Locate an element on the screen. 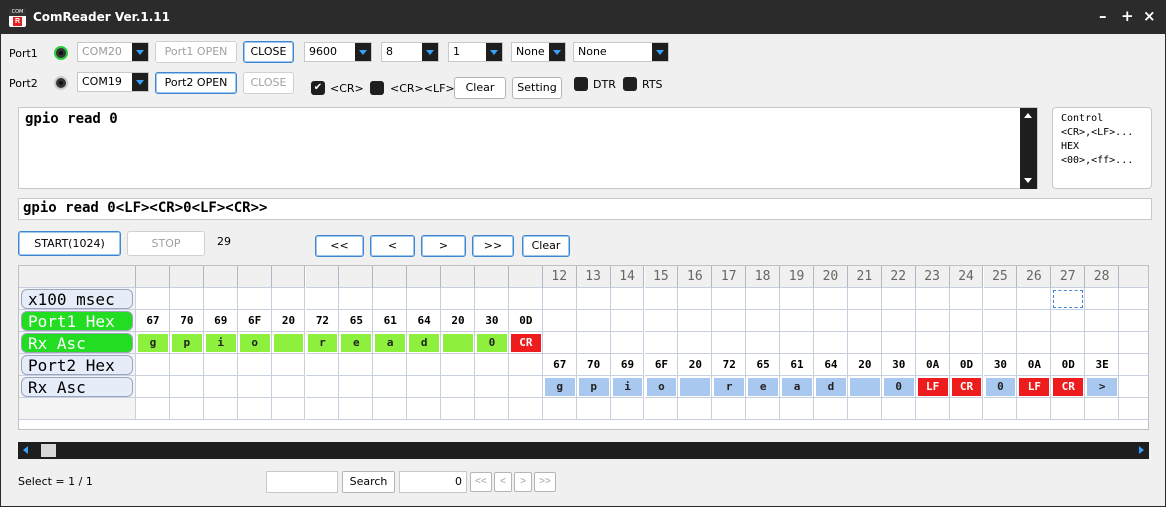  search-input is located at coordinates (302, 482).